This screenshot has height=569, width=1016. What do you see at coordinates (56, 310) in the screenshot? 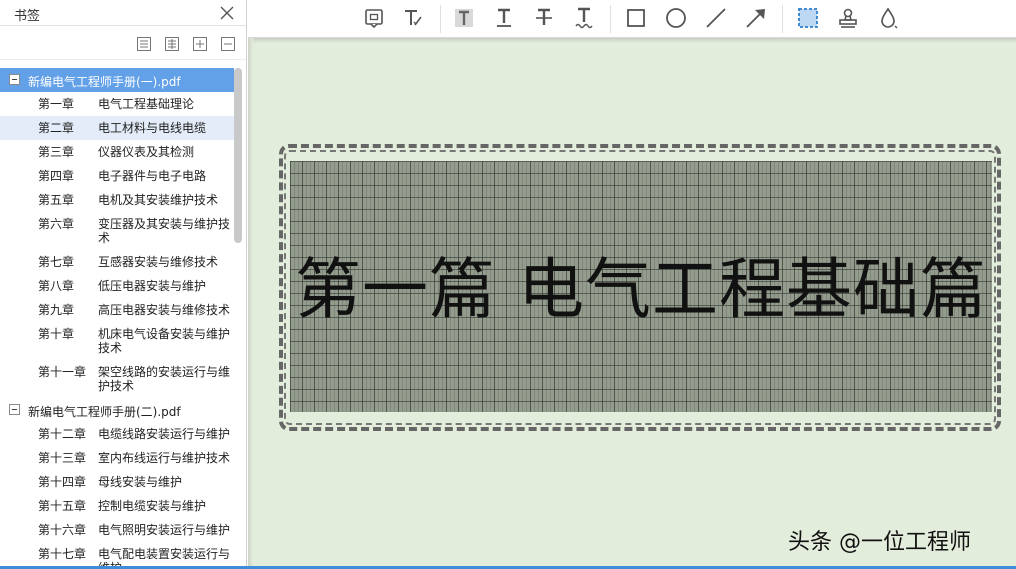
I see `chapter-number: 第九章` at bounding box center [56, 310].